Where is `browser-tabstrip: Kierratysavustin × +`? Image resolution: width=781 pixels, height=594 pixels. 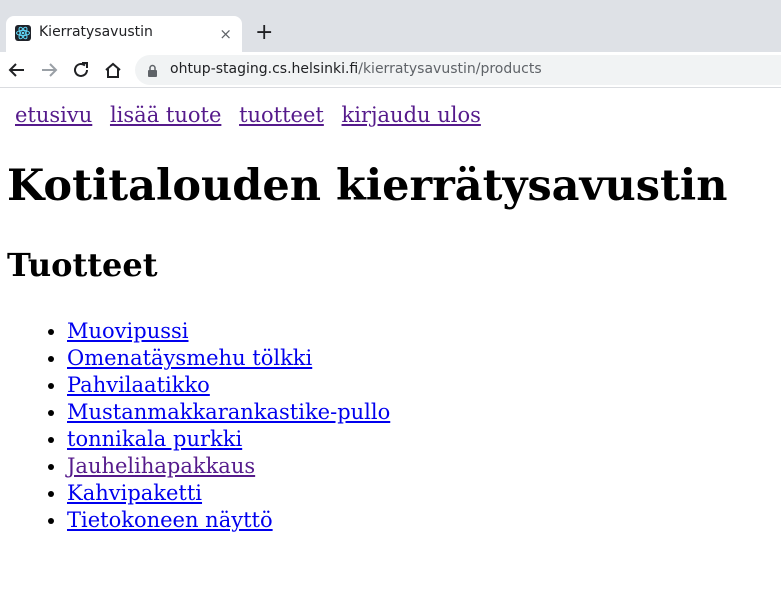
browser-tabstrip: Kierratysavustin × + is located at coordinates (390, 26).